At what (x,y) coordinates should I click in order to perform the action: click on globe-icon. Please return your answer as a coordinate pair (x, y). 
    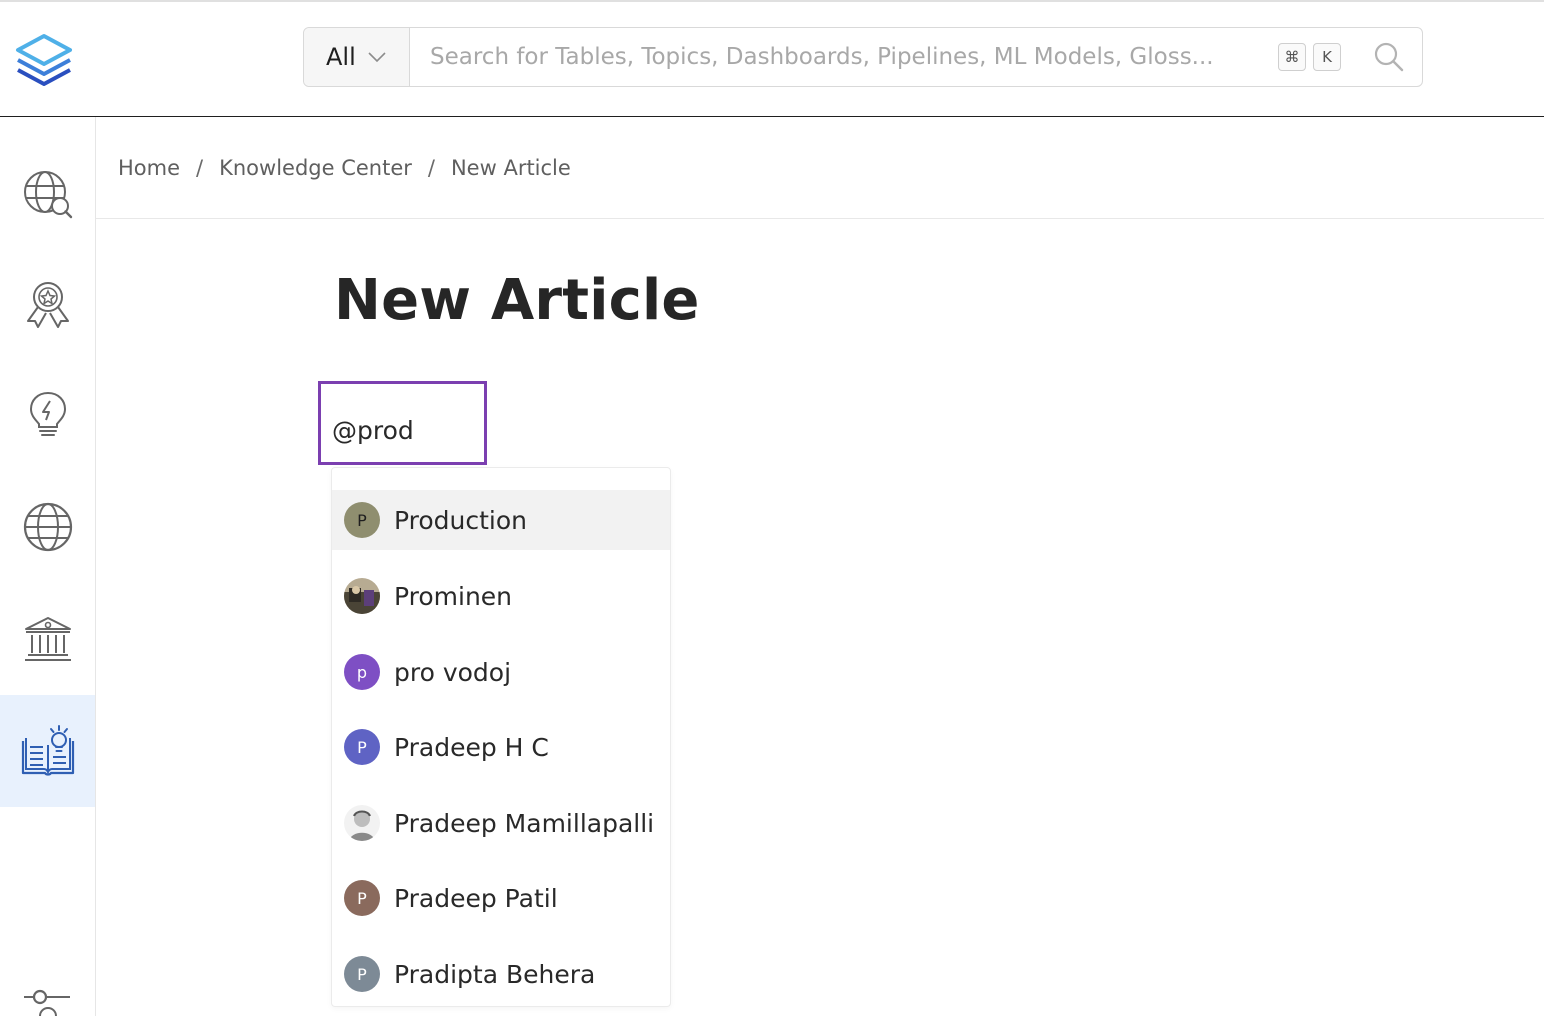
    Looking at the image, I should click on (47, 527).